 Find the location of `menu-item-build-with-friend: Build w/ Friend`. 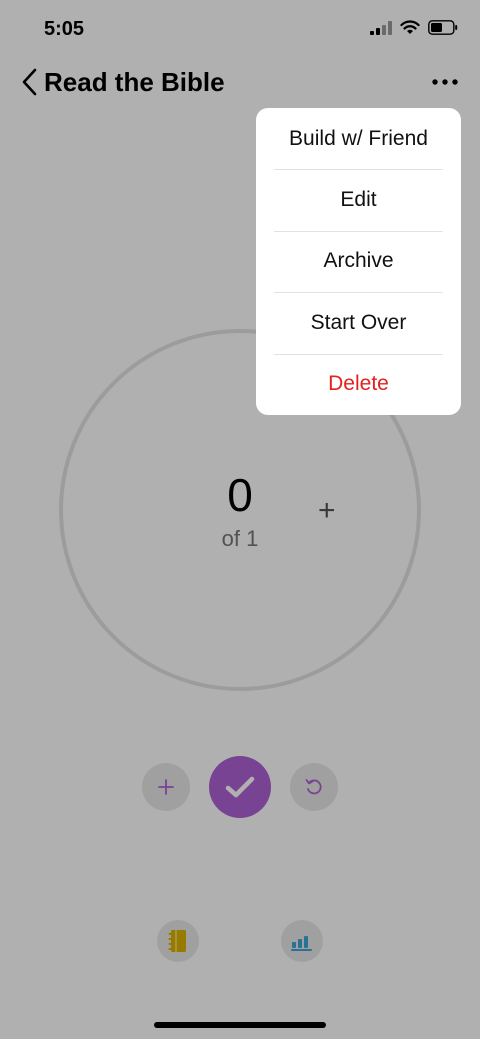

menu-item-build-with-friend: Build w/ Friend is located at coordinates (358, 138).